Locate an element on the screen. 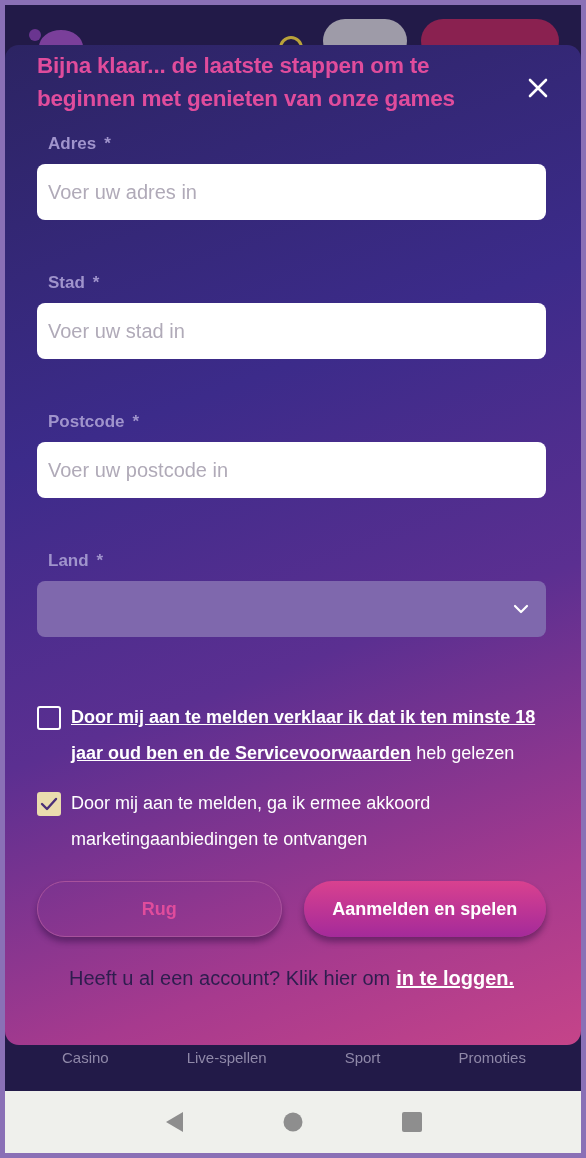  checkbox is located at coordinates (49, 804).